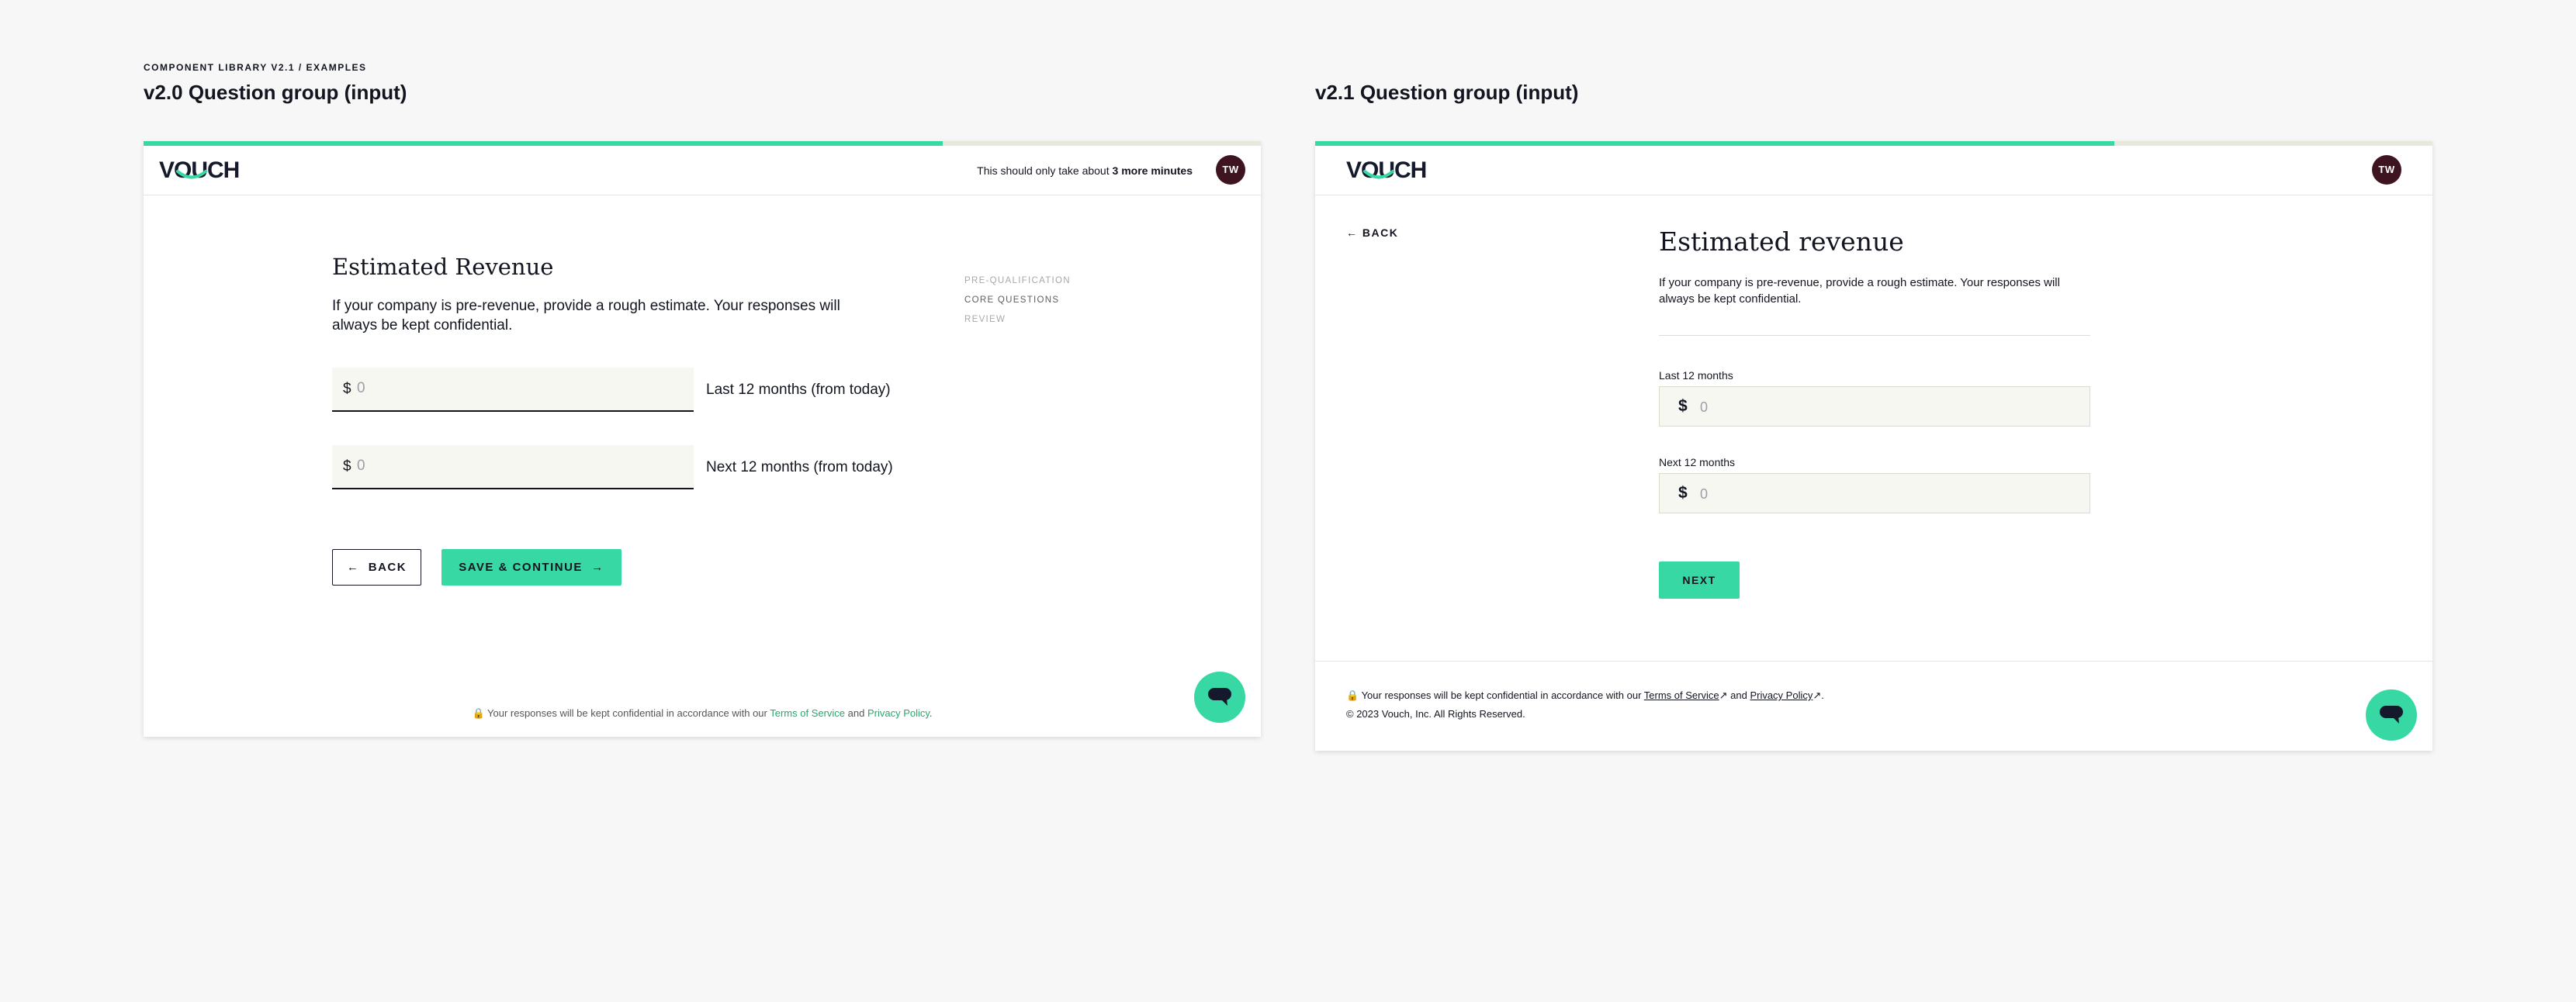 This screenshot has width=2576, height=1002. I want to click on back-link-label: BACK, so click(1380, 232).